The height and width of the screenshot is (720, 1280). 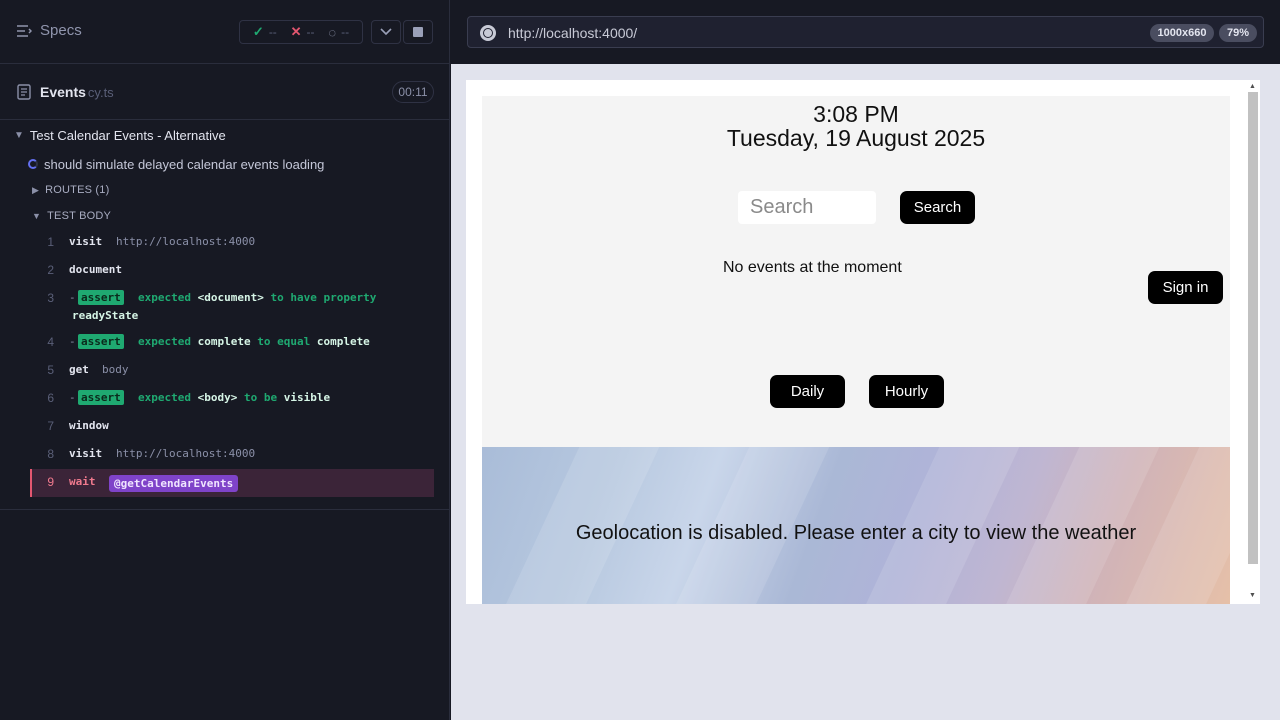 What do you see at coordinates (232, 271) in the screenshot?
I see `command-row: 2 document` at bounding box center [232, 271].